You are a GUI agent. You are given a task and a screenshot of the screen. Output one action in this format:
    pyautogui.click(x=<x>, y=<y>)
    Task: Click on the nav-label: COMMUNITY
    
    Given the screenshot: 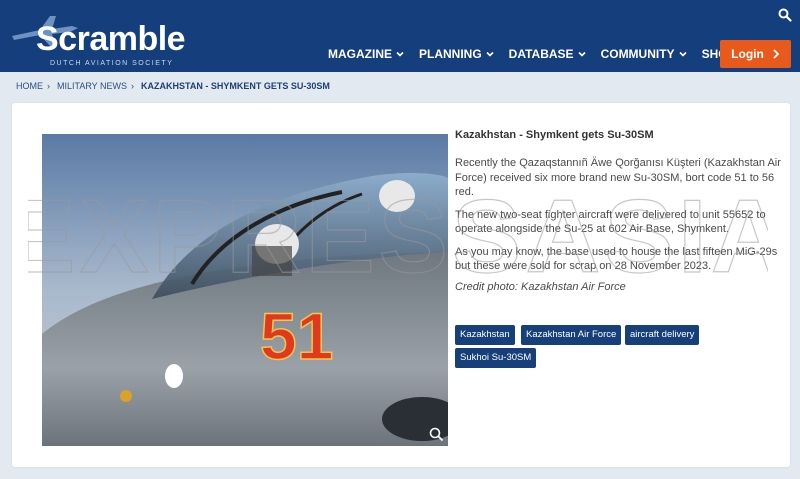 What is the action you would take?
    pyautogui.click(x=637, y=54)
    